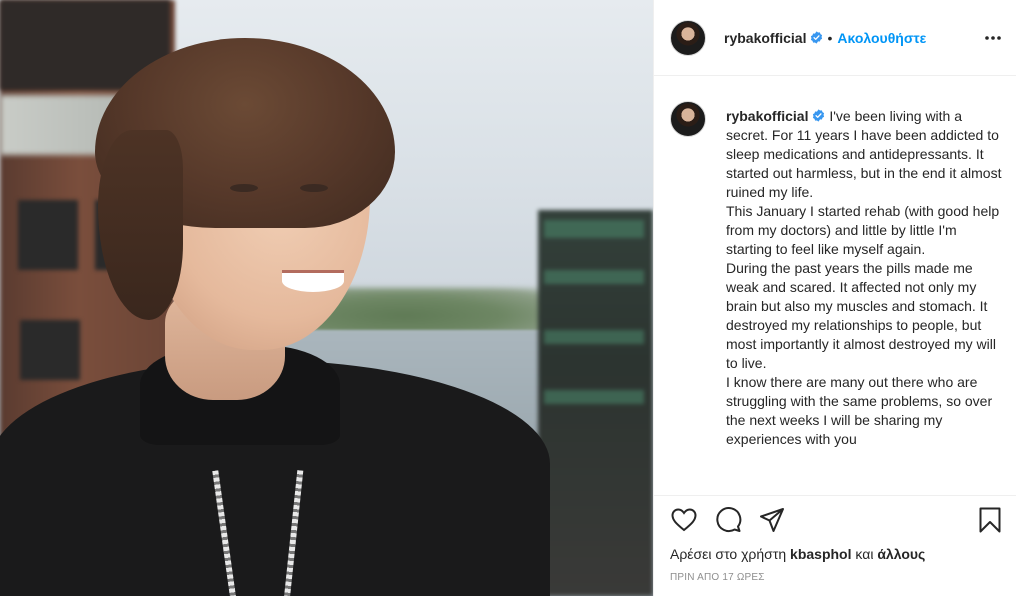  What do you see at coordinates (772, 520) in the screenshot?
I see `paper-plane-icon` at bounding box center [772, 520].